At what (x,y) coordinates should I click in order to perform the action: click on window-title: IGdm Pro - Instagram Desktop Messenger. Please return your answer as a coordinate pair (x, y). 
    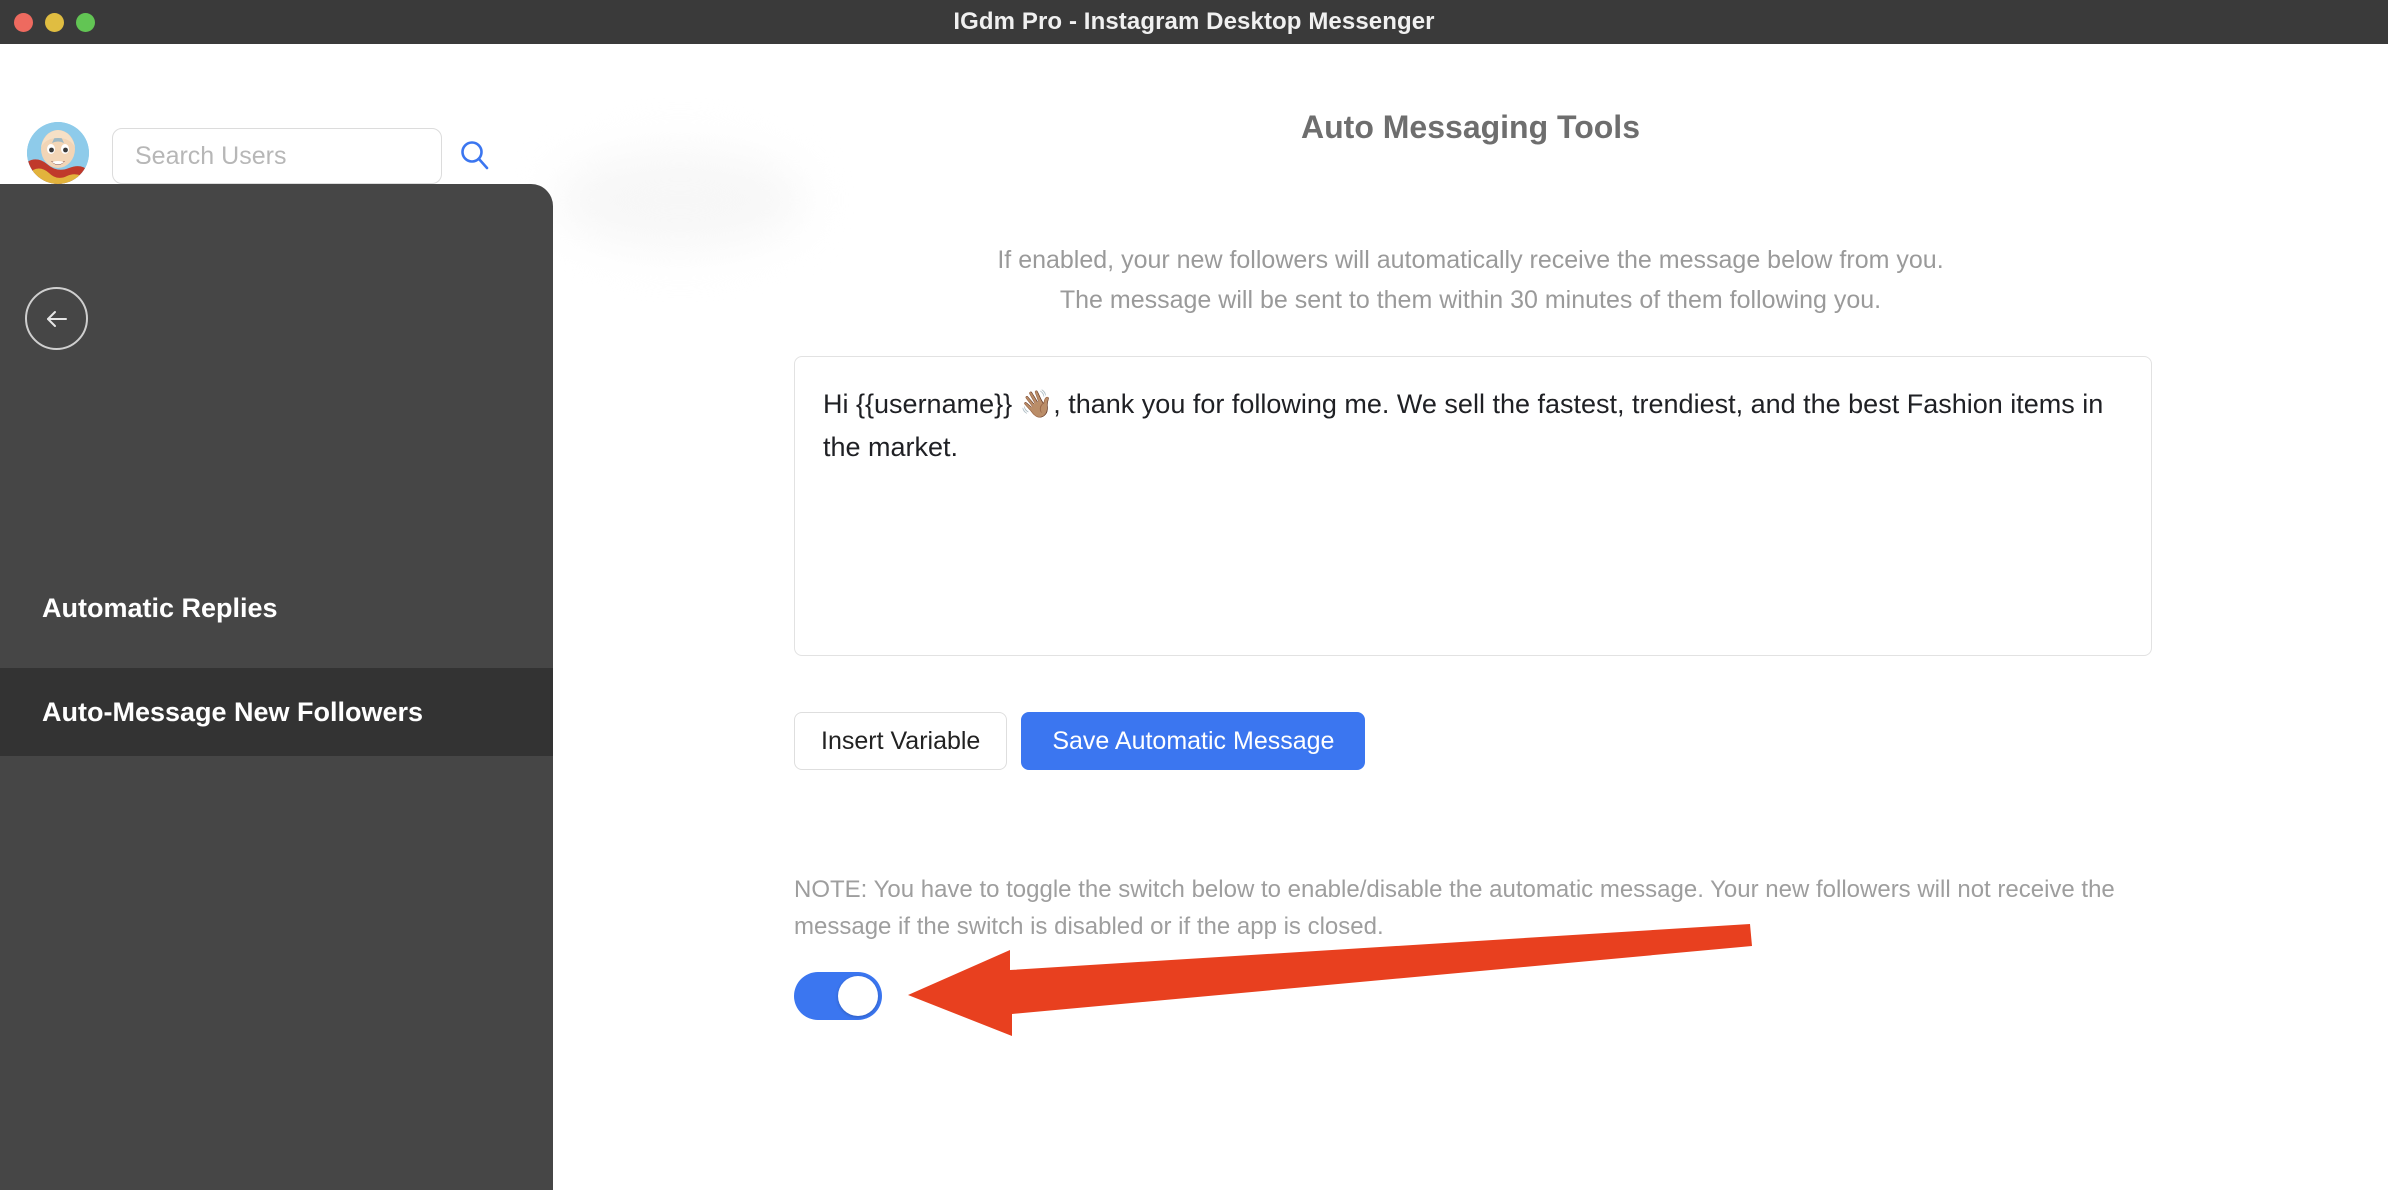
    Looking at the image, I should click on (1194, 21).